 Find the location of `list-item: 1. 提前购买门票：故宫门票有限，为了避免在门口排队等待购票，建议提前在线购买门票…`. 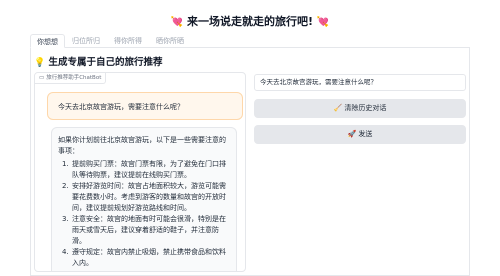

list-item: 1. 提前购买门票：故宫门票有限，为了避免在门口排队等待购票，建议提前在线购买门票… is located at coordinates (144, 170).